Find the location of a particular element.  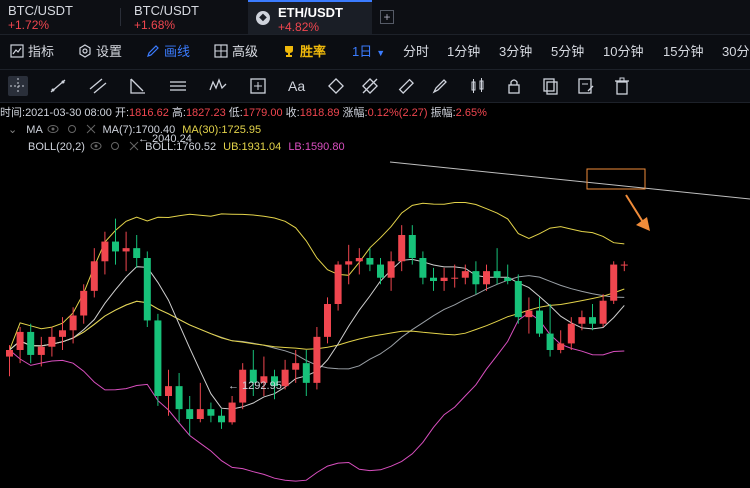

text-tool-icon: Aa is located at coordinates (298, 86).